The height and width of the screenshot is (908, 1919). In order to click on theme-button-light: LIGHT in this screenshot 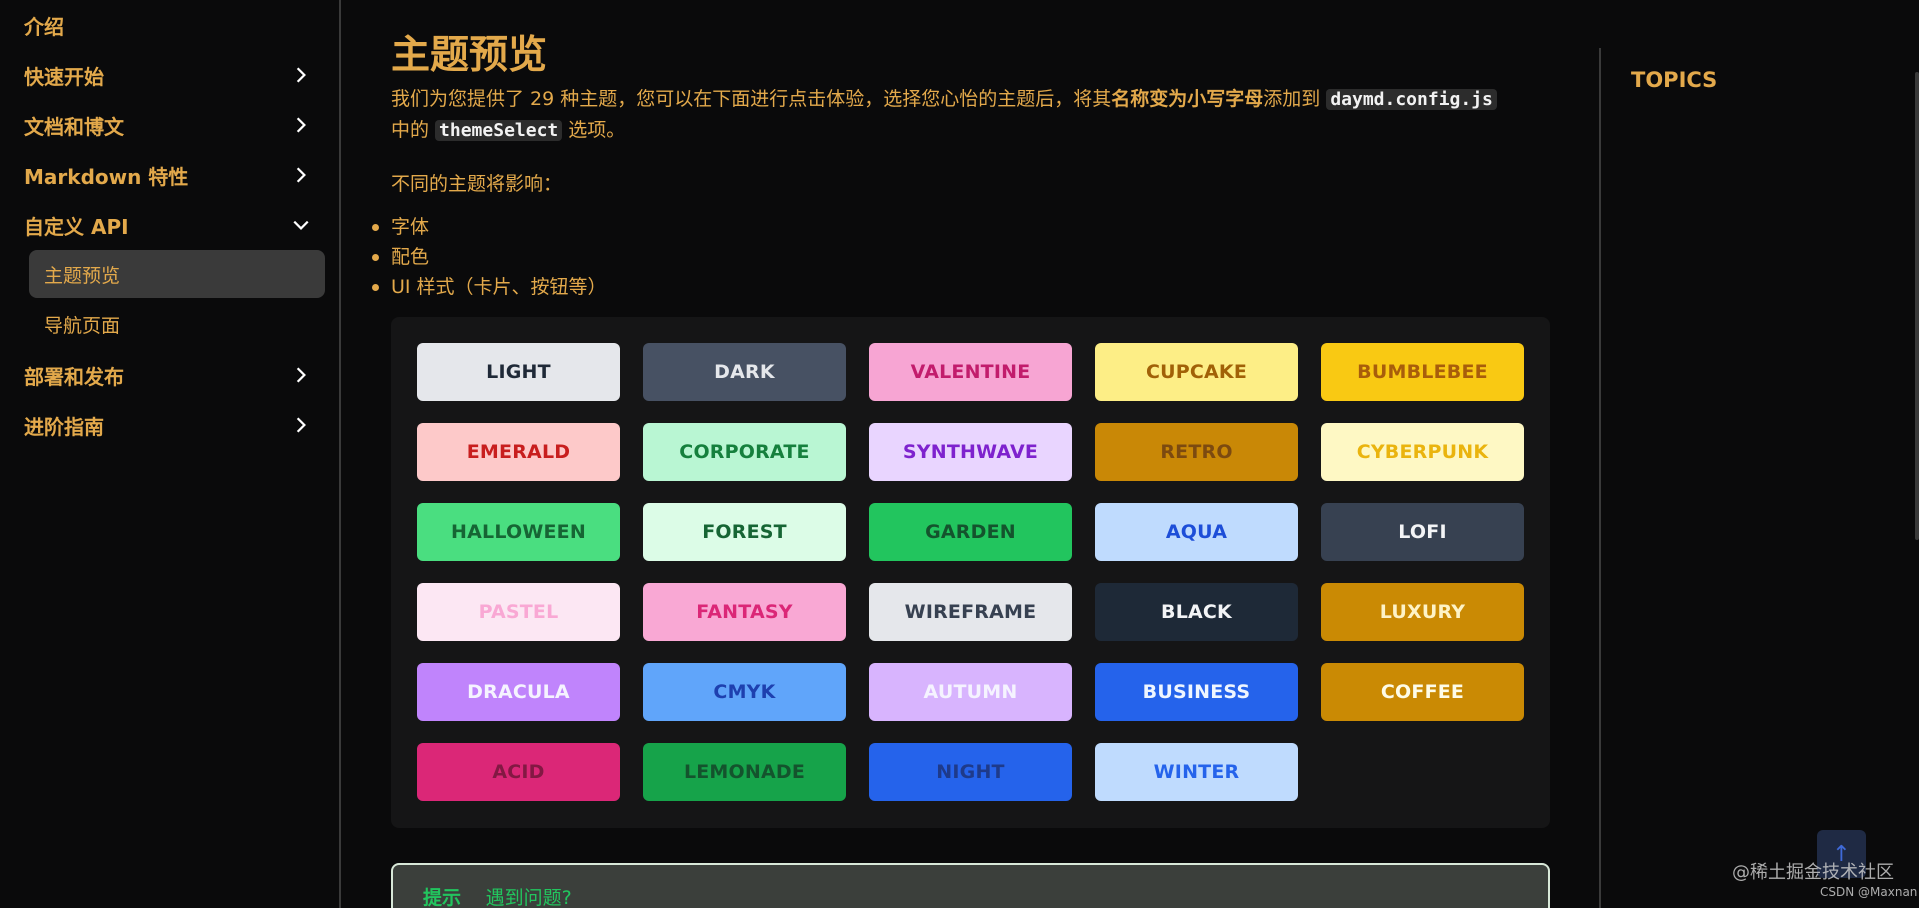, I will do `click(518, 372)`.